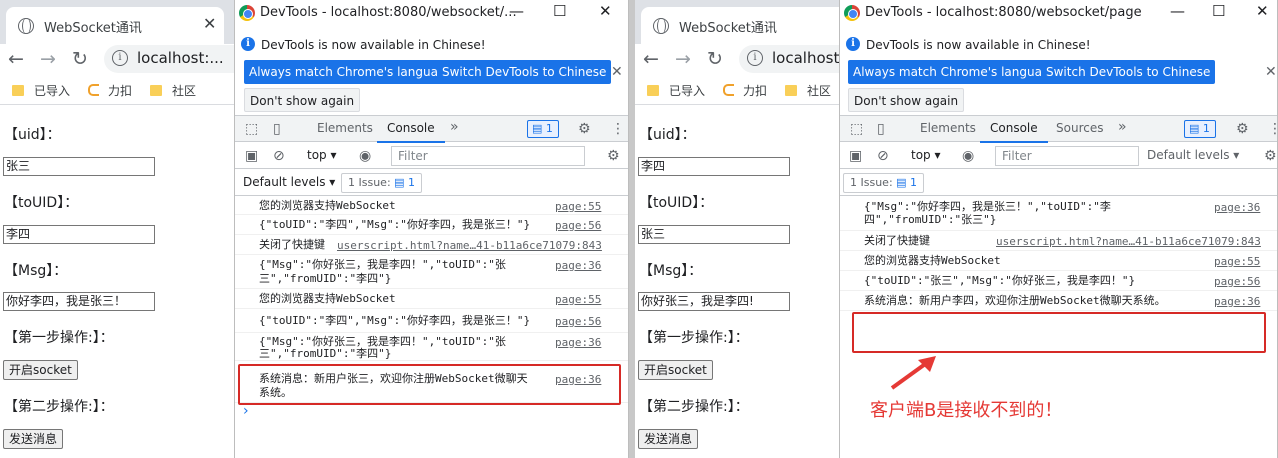 The width and height of the screenshot is (1278, 458). What do you see at coordinates (714, 166) in the screenshot?
I see `uid-input: 李四` at bounding box center [714, 166].